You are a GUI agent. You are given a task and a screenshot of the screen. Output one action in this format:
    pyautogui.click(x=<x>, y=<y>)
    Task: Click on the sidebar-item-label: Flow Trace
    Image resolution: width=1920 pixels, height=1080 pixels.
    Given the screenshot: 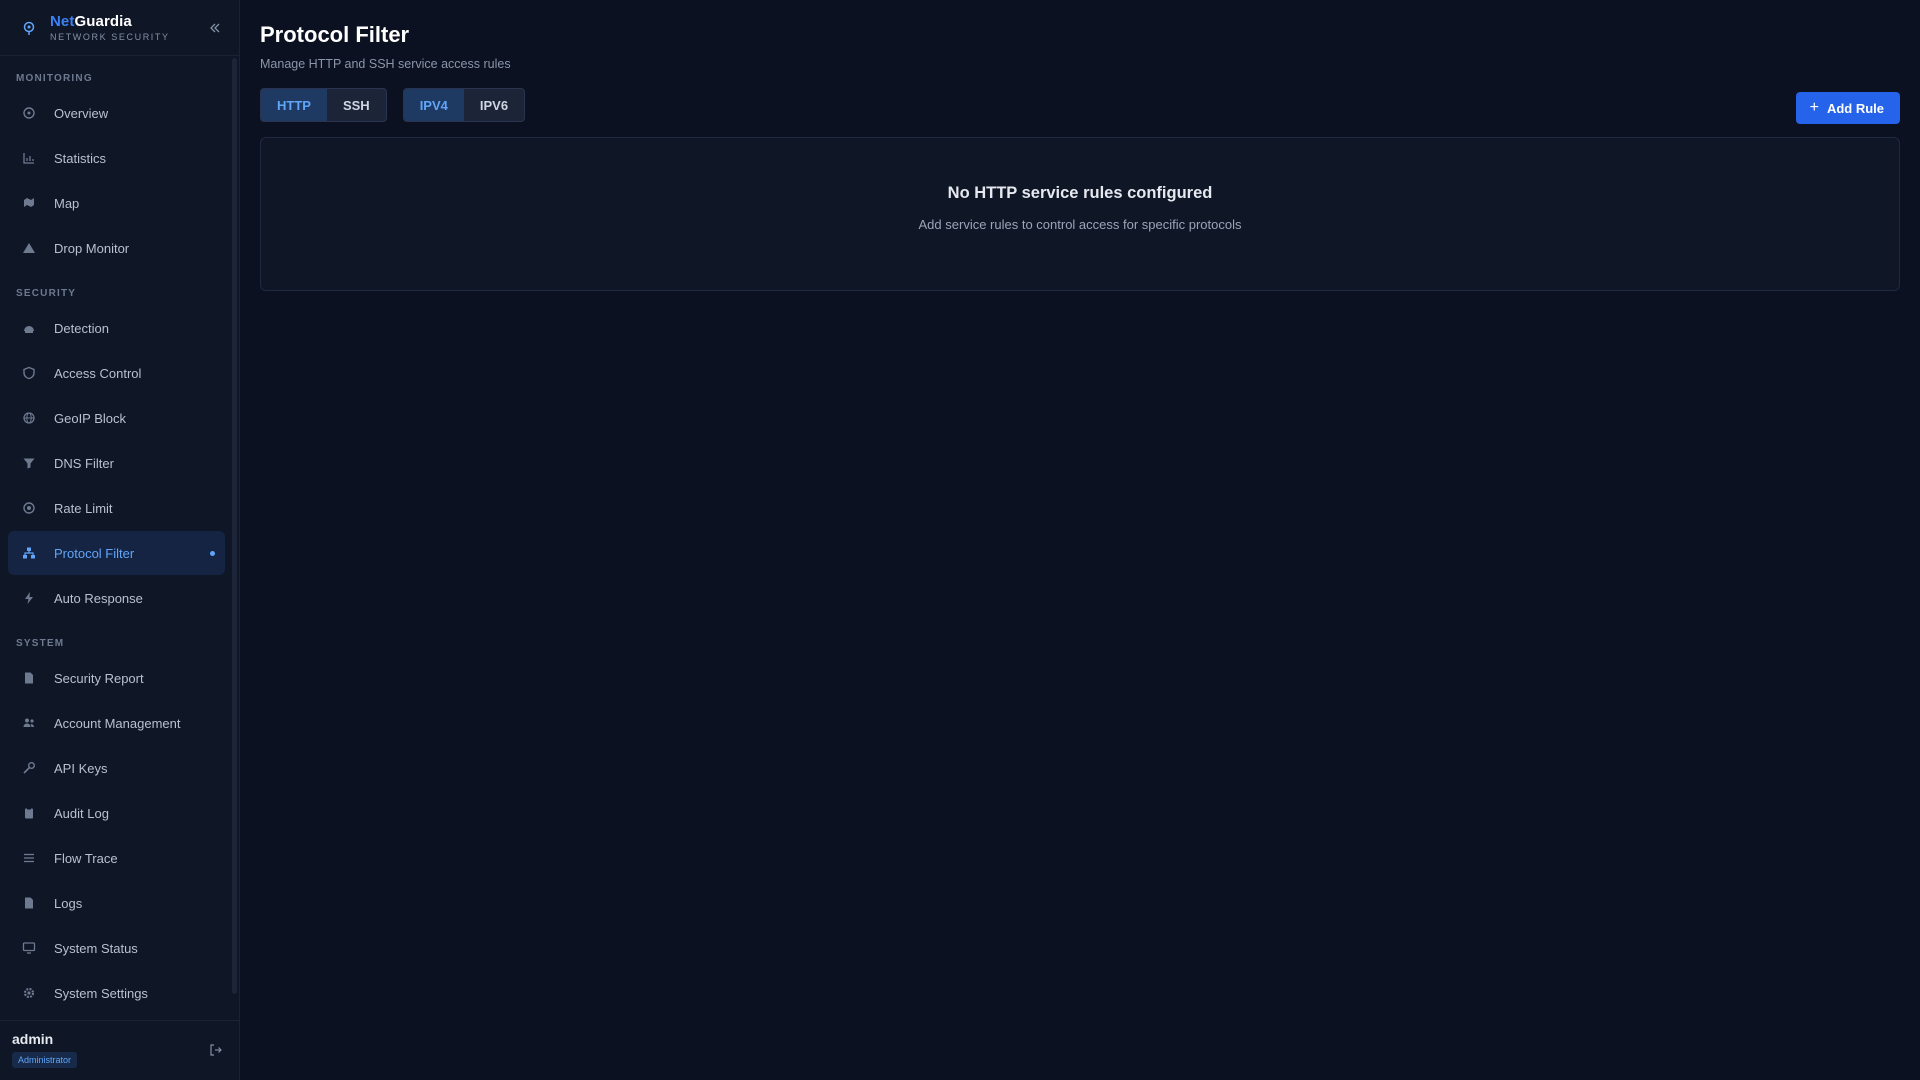 What is the action you would take?
    pyautogui.click(x=86, y=858)
    